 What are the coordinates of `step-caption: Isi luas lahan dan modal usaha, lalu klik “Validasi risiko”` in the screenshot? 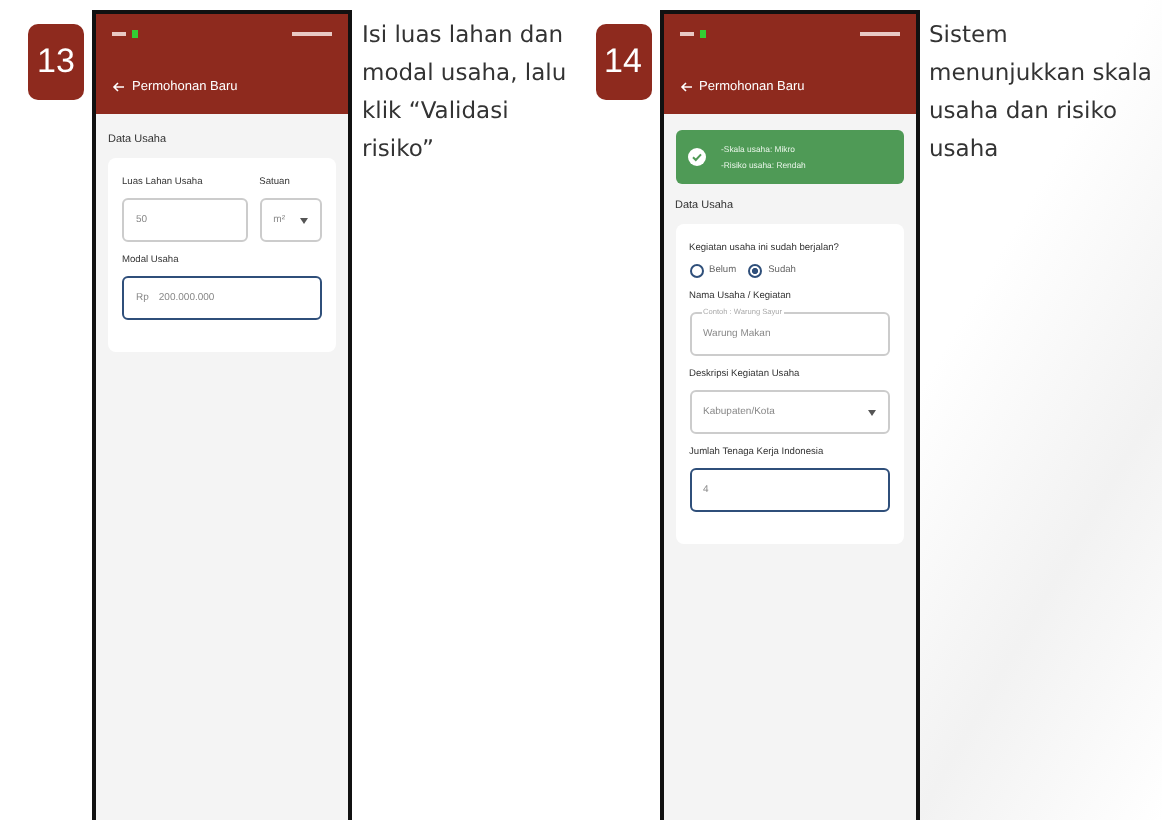 It's located at (465, 92).